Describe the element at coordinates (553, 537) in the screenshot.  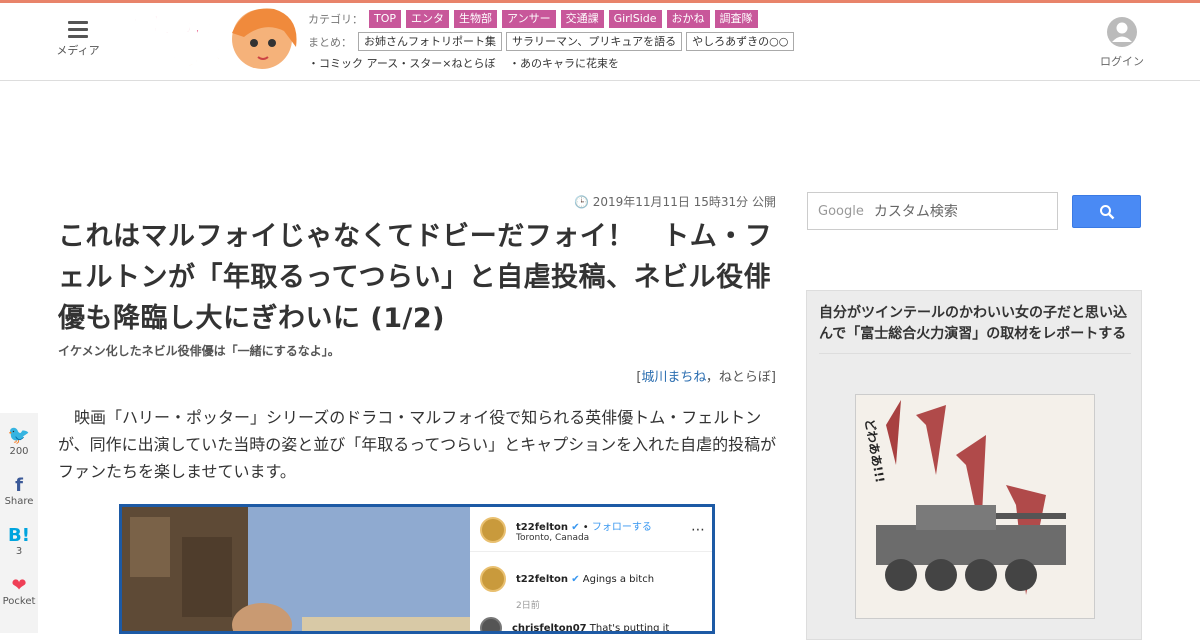
I see `instagram-location: Toronto, Canada` at that location.